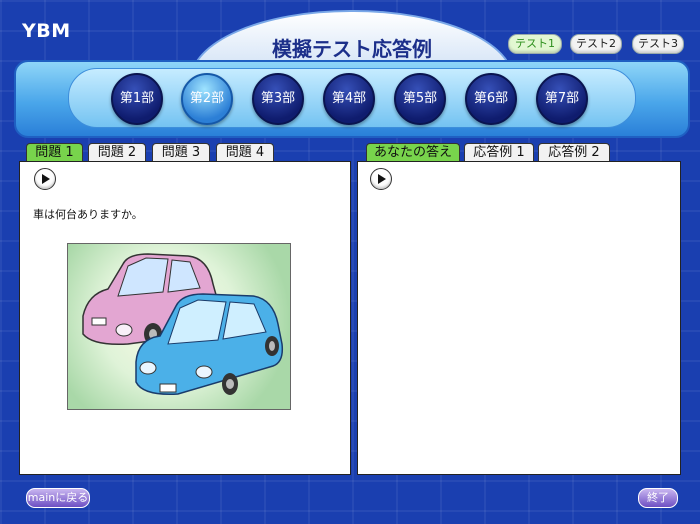  I want to click on part-button-1: 第1部, so click(137, 99).